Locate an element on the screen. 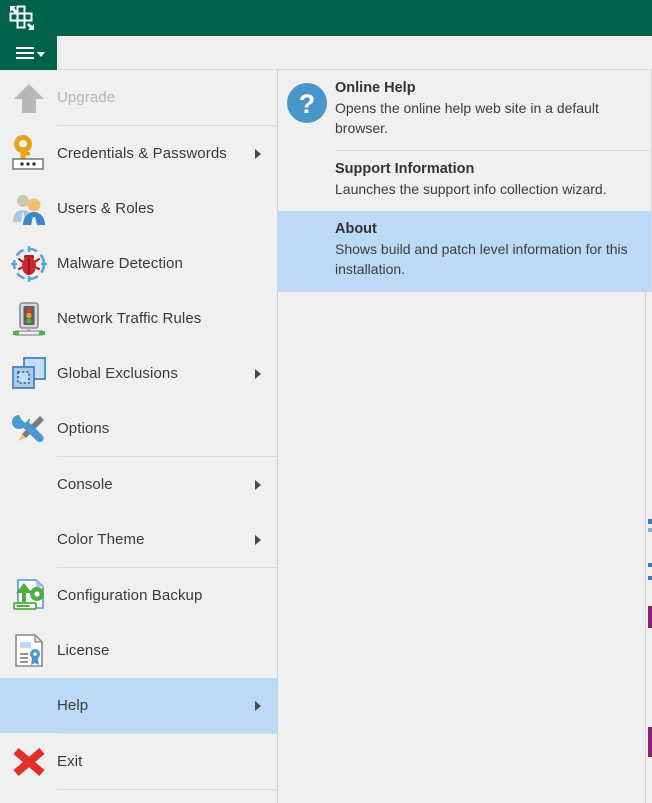 The image size is (652, 803). up-arrow-icon is located at coordinates (28, 97).